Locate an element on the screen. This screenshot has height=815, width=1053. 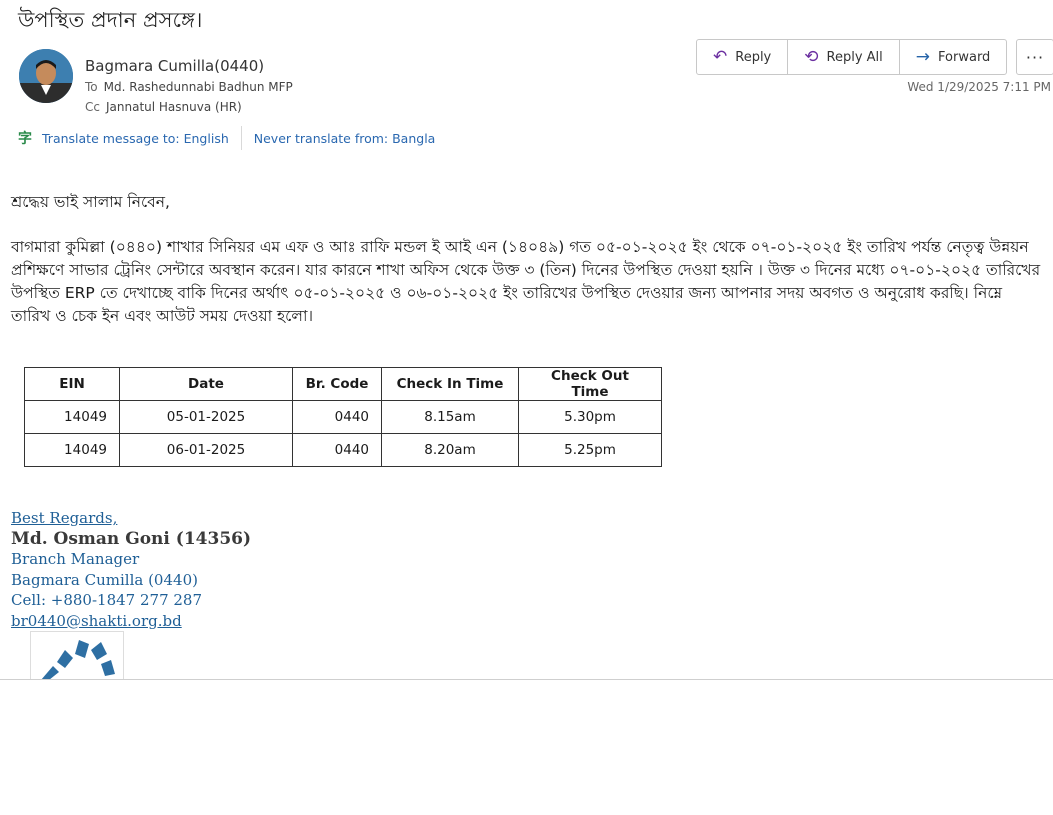
sig-title: Branch Manager is located at coordinates (75, 559).